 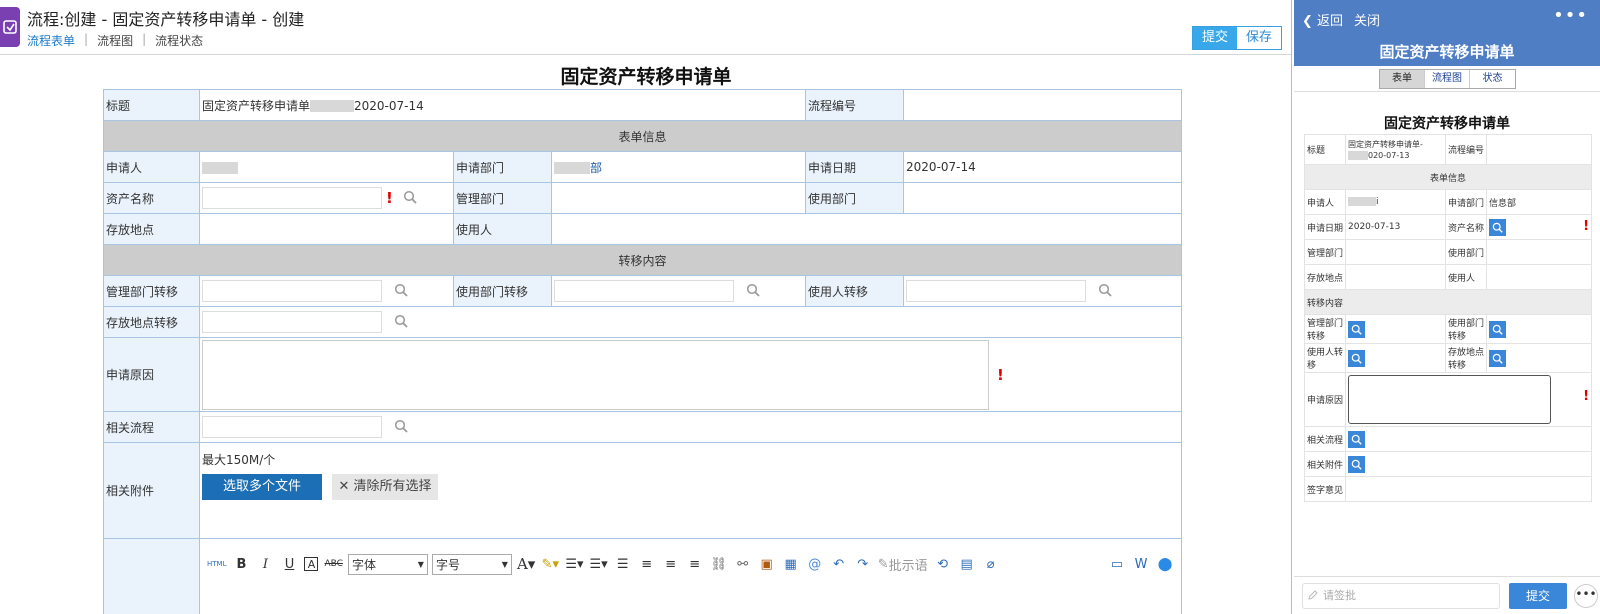 I want to click on close-button: 关闭, so click(x=1367, y=19).